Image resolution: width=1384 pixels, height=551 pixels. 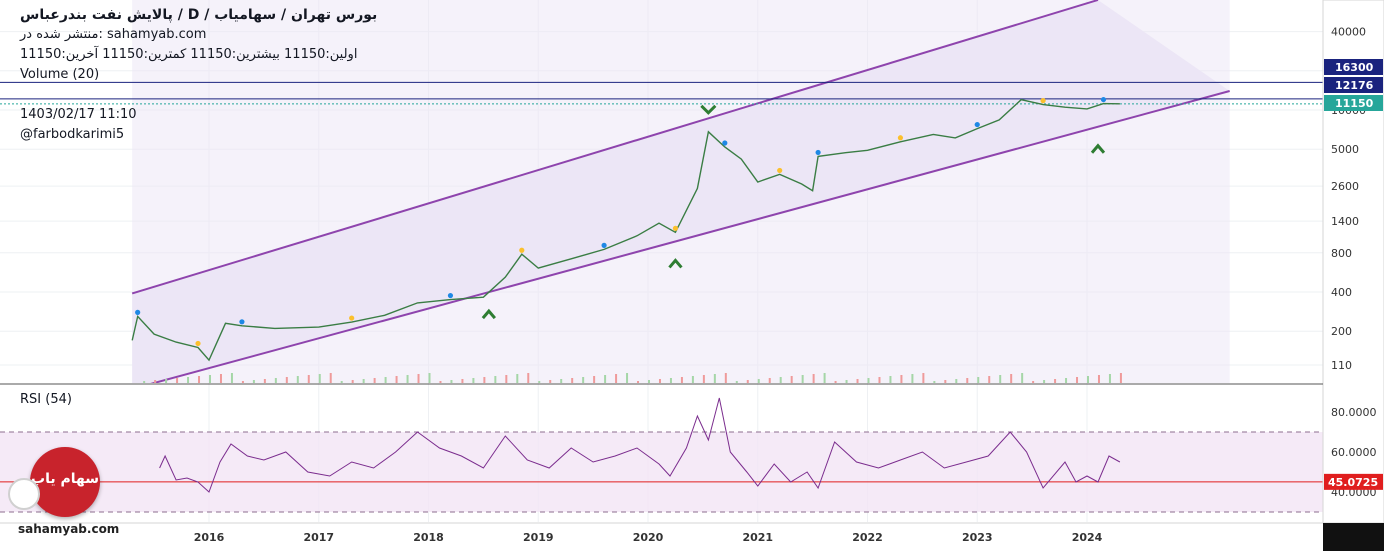 What do you see at coordinates (1354, 85) in the screenshot?
I see `price-badge-label: 12176` at bounding box center [1354, 85].